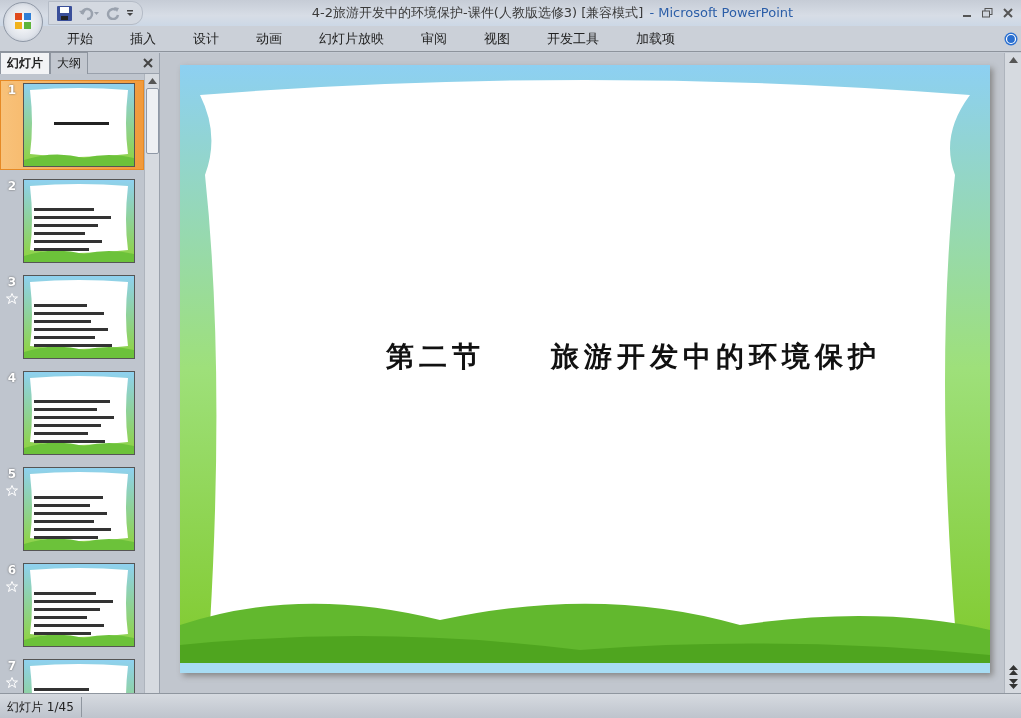 The height and width of the screenshot is (718, 1021). Describe the element at coordinates (206, 38) in the screenshot. I see `ribbon-tab: 设计` at that location.